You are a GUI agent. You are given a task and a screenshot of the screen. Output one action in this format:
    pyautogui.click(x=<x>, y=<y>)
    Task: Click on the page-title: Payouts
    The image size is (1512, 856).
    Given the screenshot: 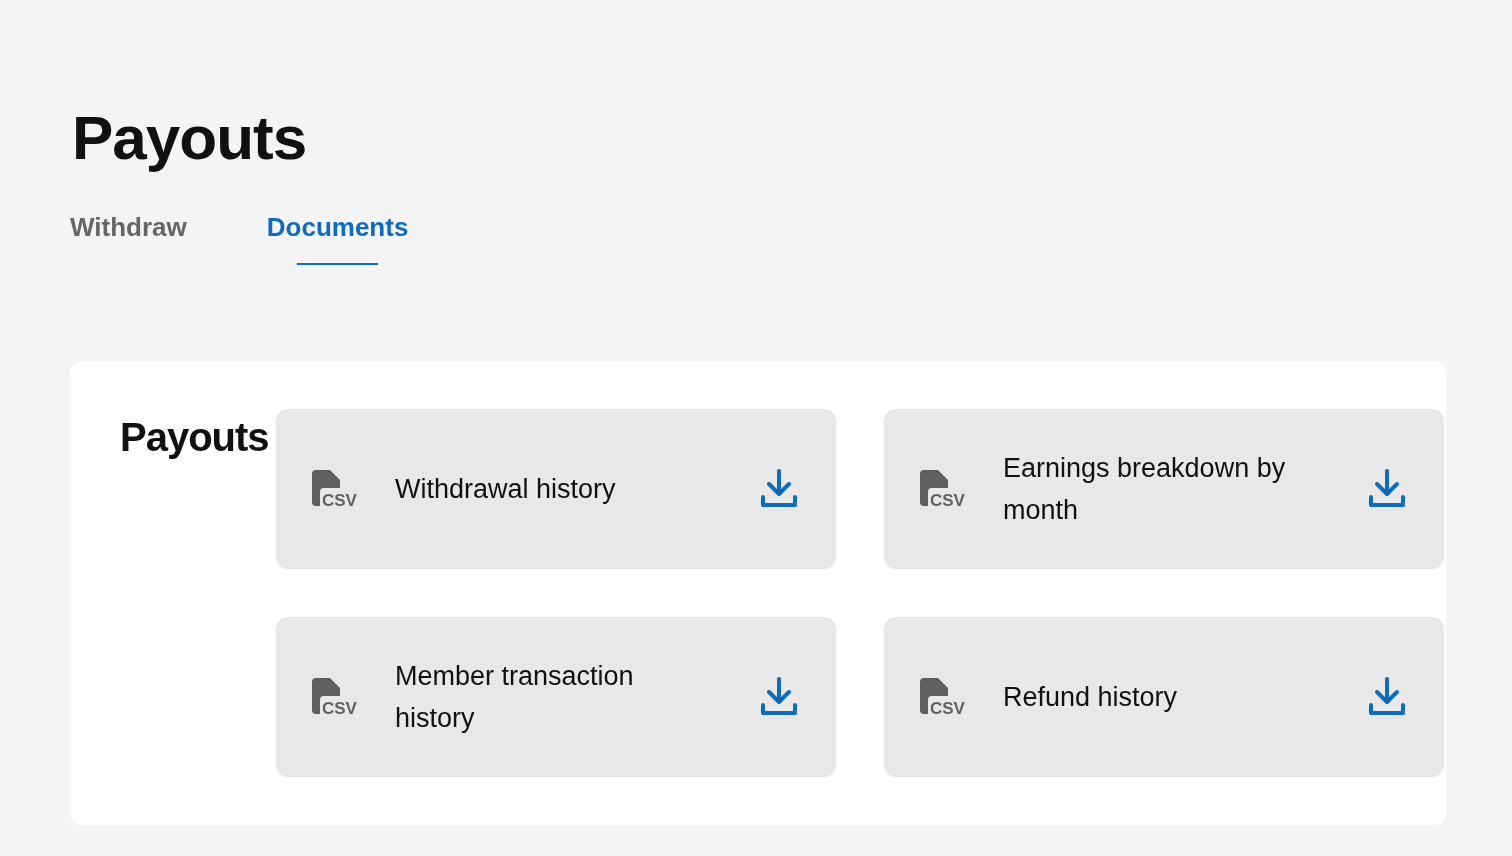 What is the action you would take?
    pyautogui.click(x=190, y=138)
    